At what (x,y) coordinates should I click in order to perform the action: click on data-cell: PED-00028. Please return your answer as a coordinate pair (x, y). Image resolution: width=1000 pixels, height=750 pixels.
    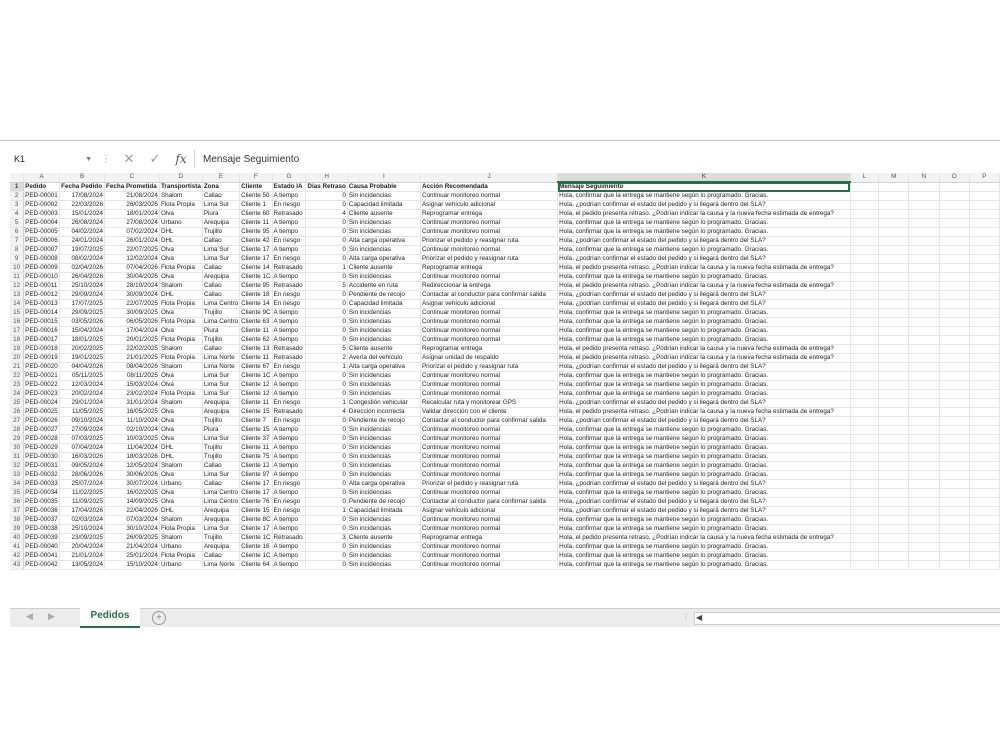
    Looking at the image, I should click on (42, 439).